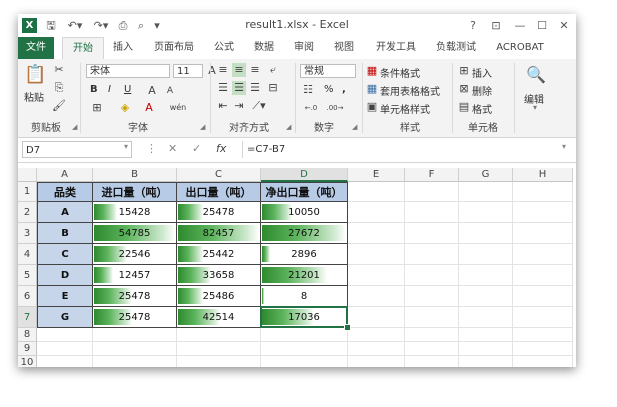  What do you see at coordinates (135, 349) in the screenshot?
I see `cell-b9` at bounding box center [135, 349].